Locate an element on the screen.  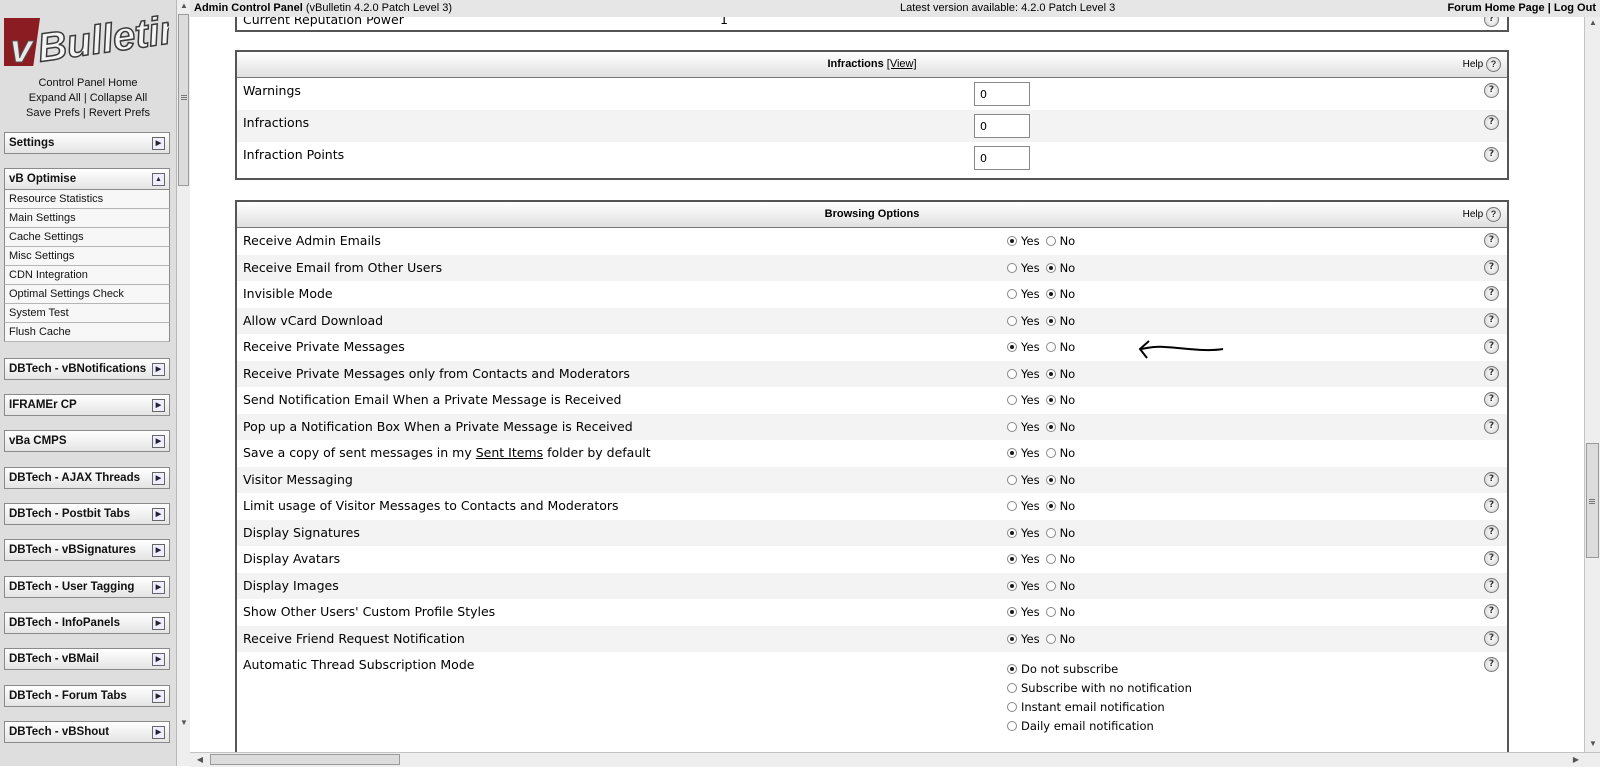
forum-home-link: Forum Home Page is located at coordinates (1495, 8).